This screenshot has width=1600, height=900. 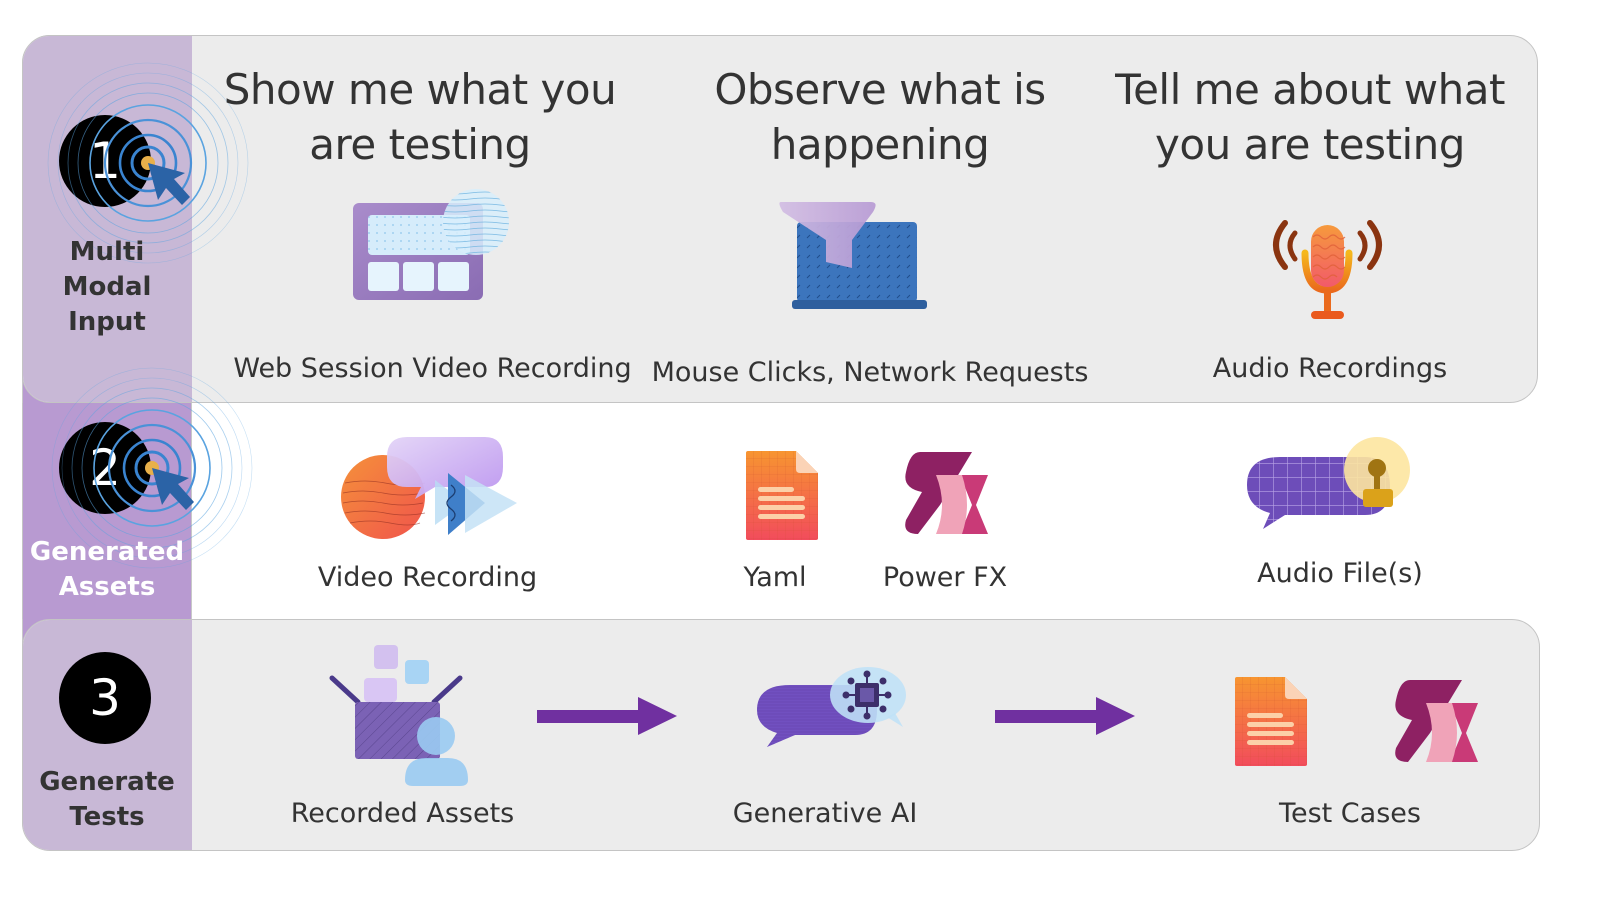 I want to click on power-fx-icon, so click(x=946, y=493).